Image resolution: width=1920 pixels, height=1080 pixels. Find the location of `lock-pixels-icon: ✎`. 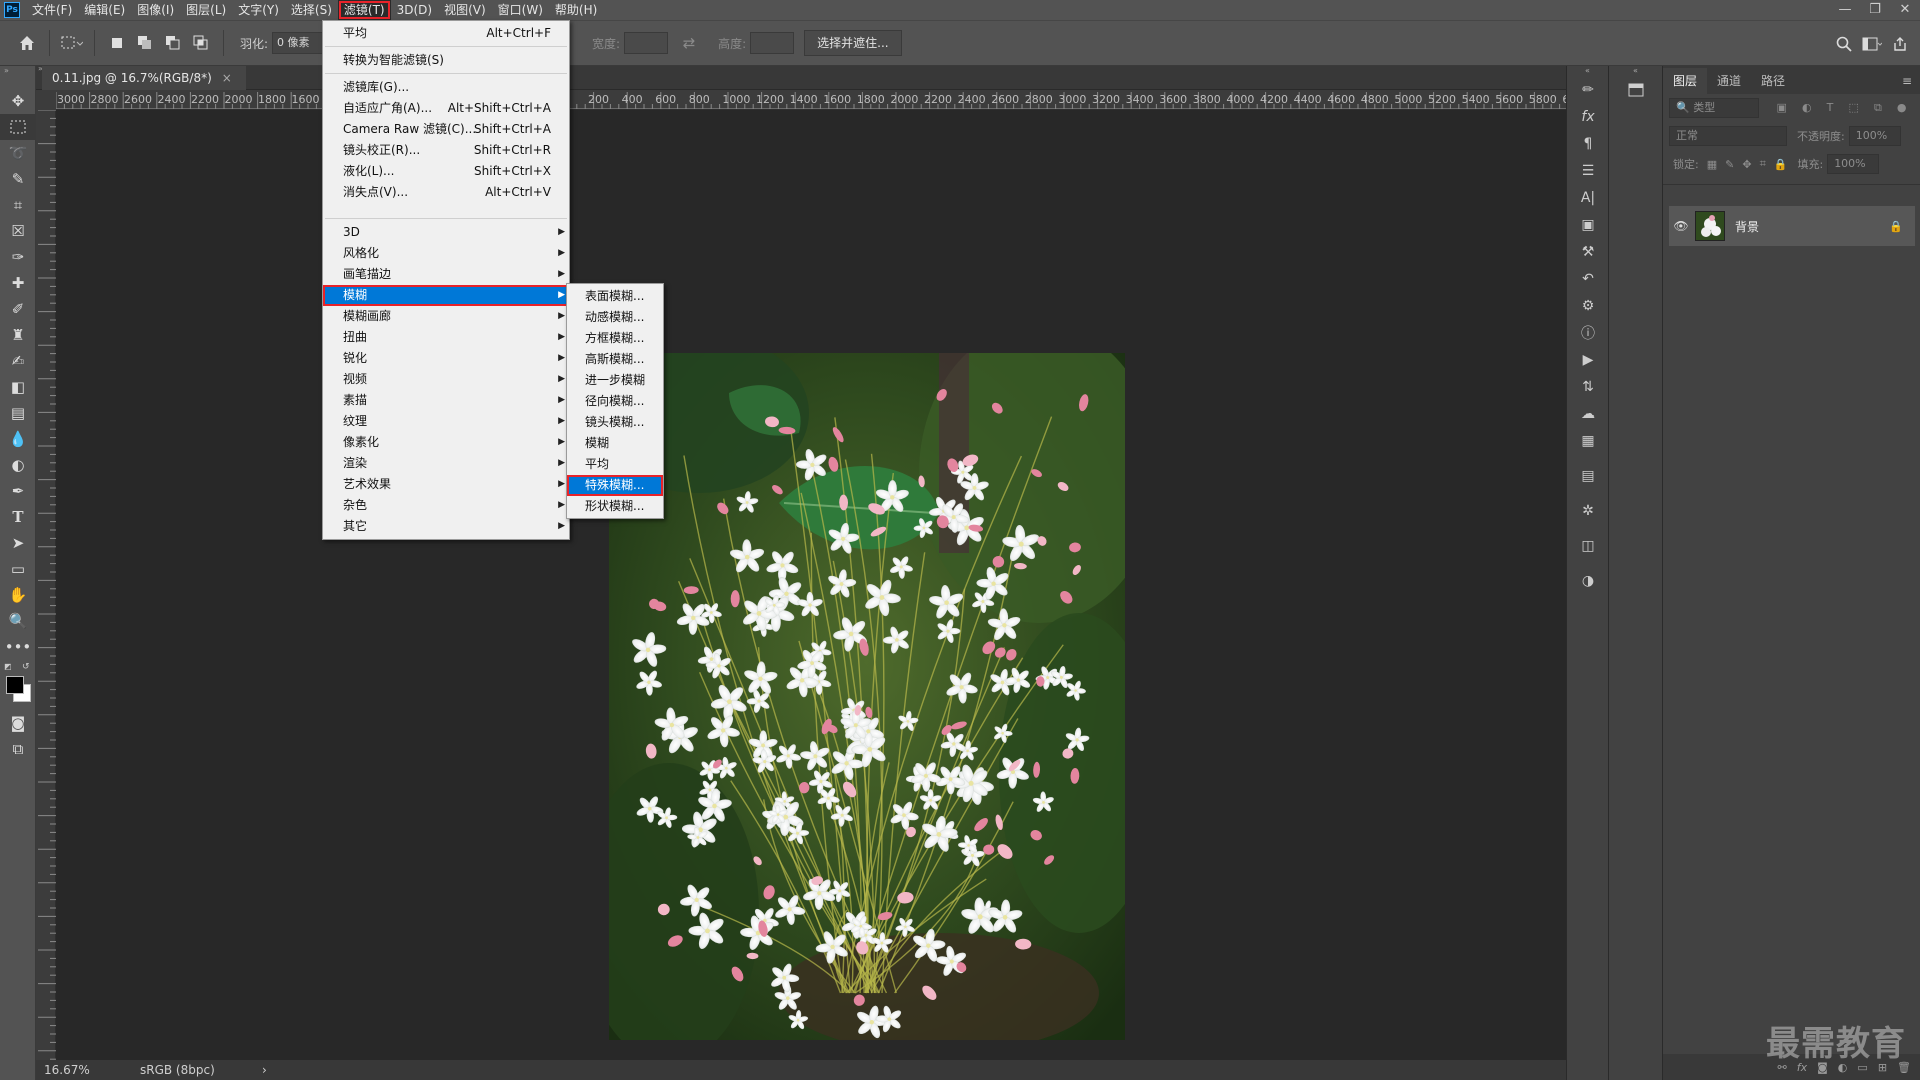

lock-pixels-icon: ✎ is located at coordinates (1729, 164).